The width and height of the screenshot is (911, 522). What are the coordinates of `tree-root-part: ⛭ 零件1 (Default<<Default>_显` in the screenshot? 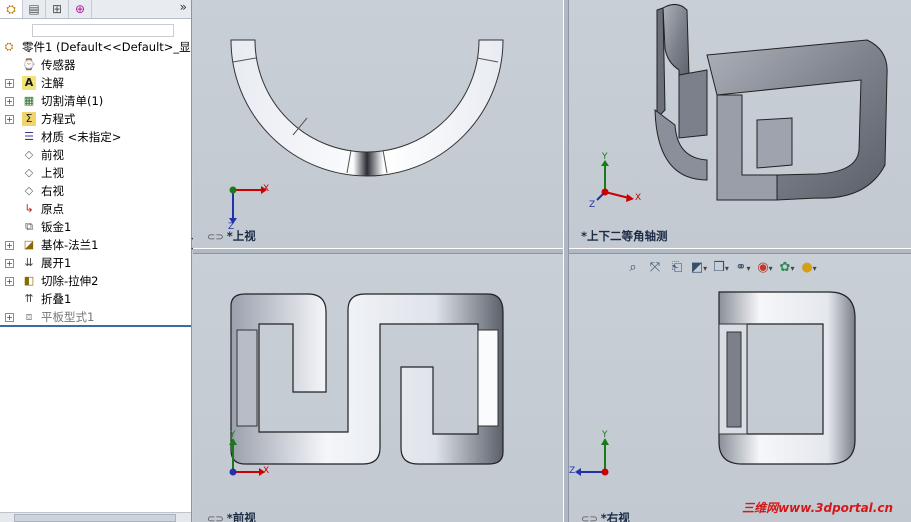 It's located at (95, 47).